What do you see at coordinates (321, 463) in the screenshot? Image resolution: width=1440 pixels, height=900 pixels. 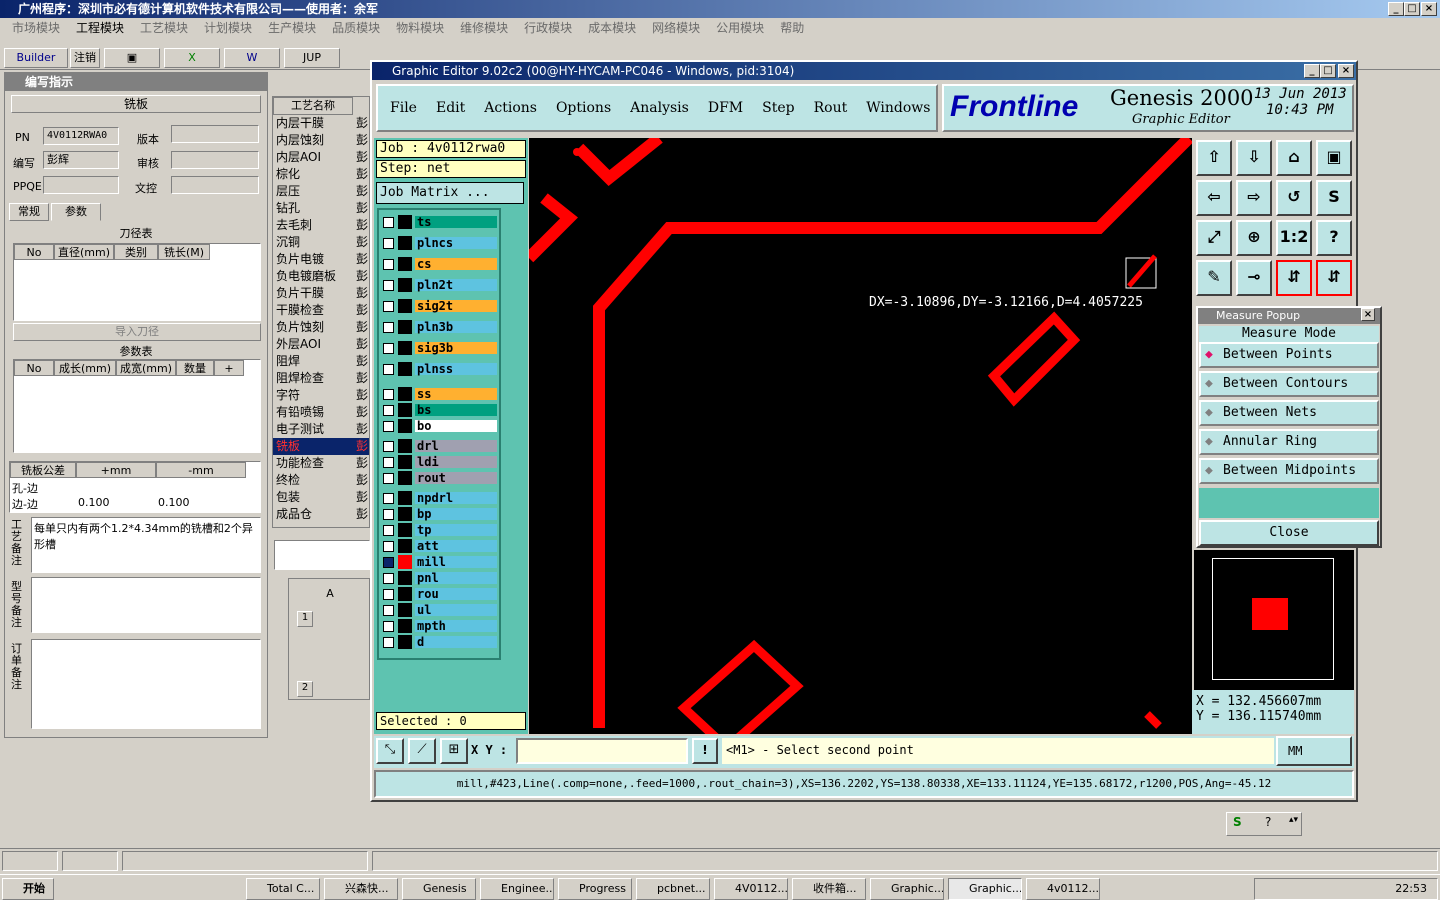 I see `process-item: 功能检查 彭` at bounding box center [321, 463].